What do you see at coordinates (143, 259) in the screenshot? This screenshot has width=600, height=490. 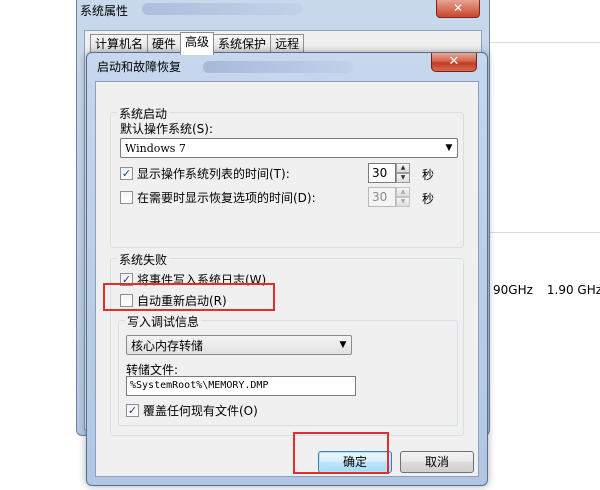 I see `failure-legend: 系统失败` at bounding box center [143, 259].